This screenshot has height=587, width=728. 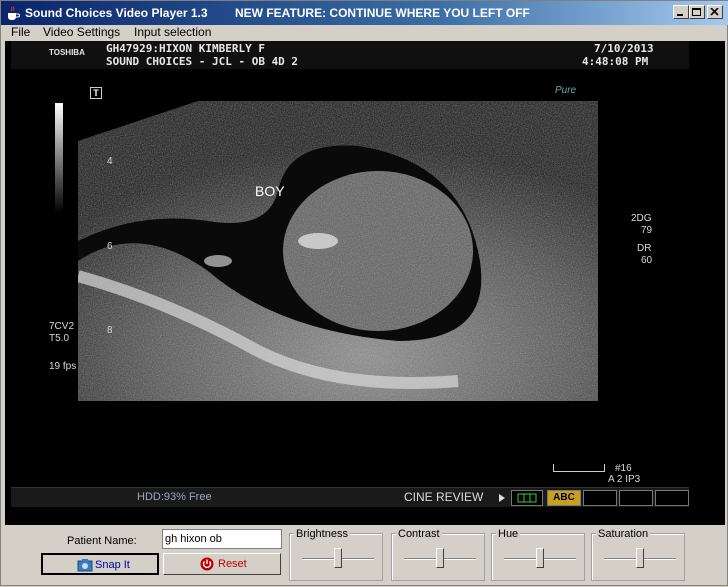 I want to click on window-title: Sound Choices Video Player 1.3, so click(x=116, y=13).